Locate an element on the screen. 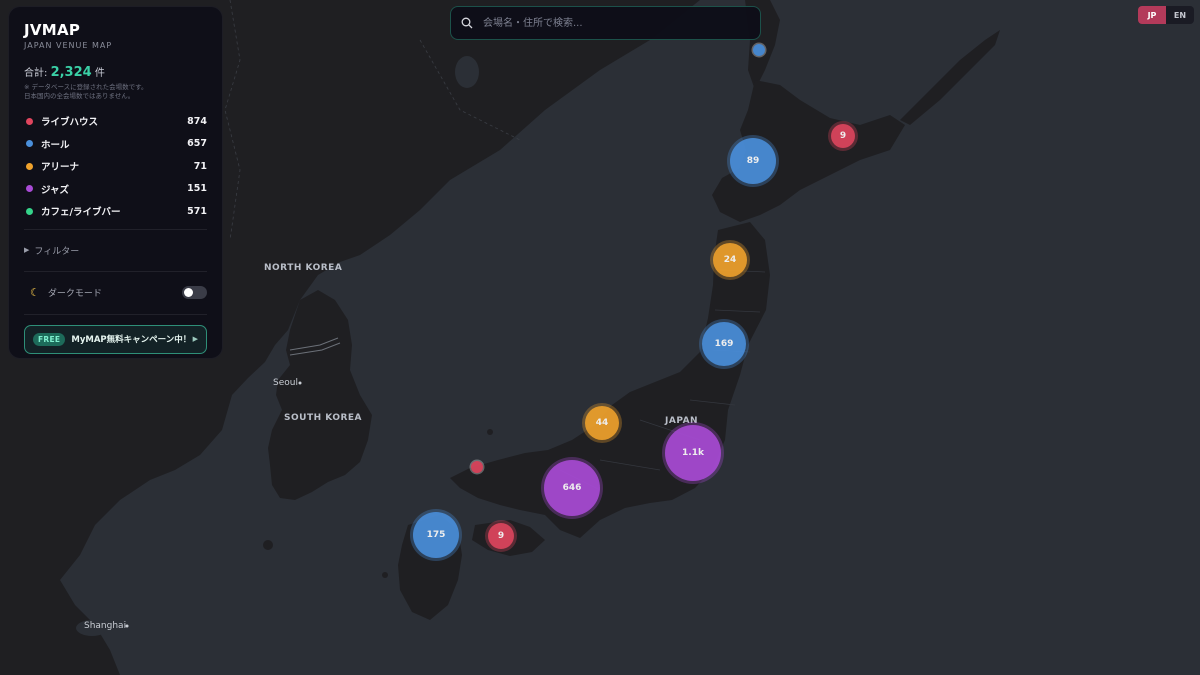 The height and width of the screenshot is (675, 1200). switch-knob is located at coordinates (188, 292).